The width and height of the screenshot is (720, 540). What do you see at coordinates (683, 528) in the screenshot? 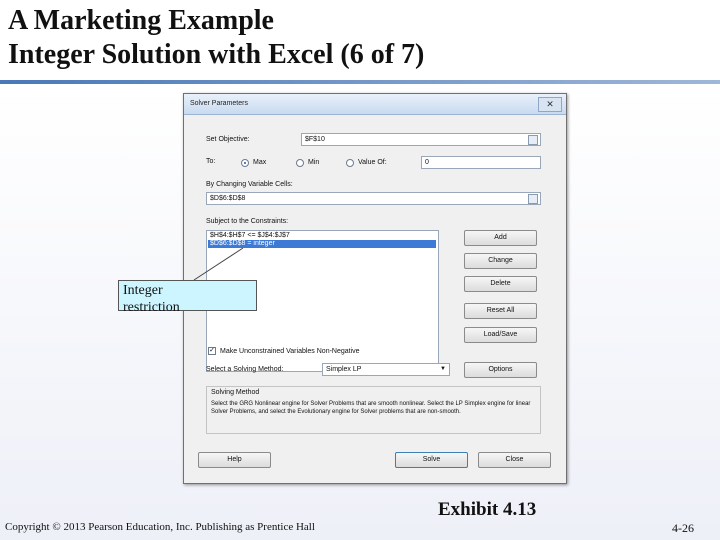
I see `page-number: 4-26` at bounding box center [683, 528].